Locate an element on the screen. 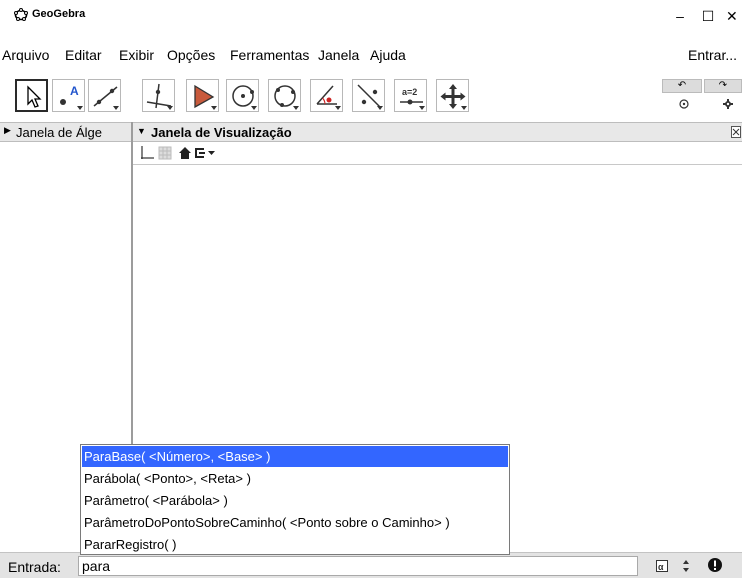  window-title: GeoGebra is located at coordinates (59, 14).